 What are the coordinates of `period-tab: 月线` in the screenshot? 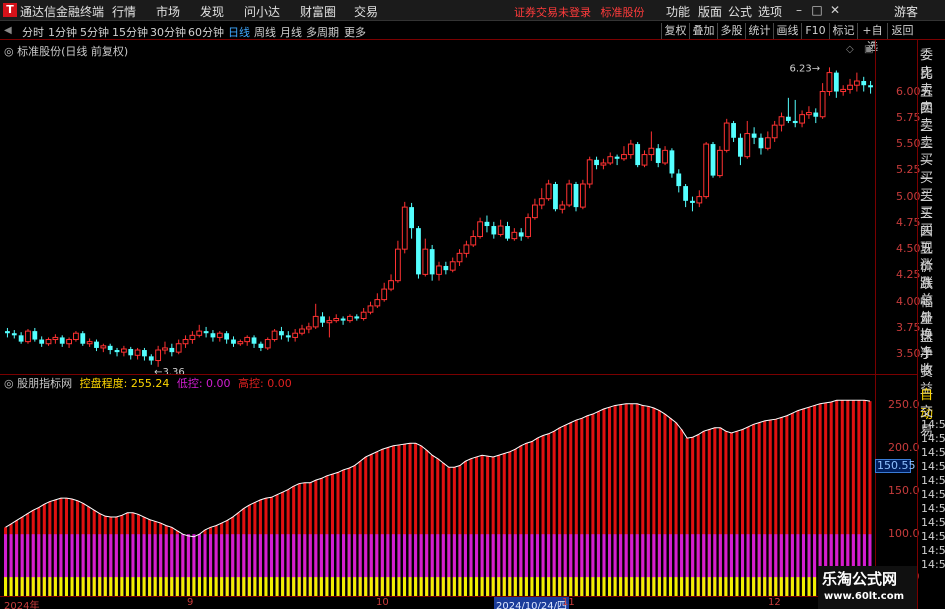 It's located at (291, 32).